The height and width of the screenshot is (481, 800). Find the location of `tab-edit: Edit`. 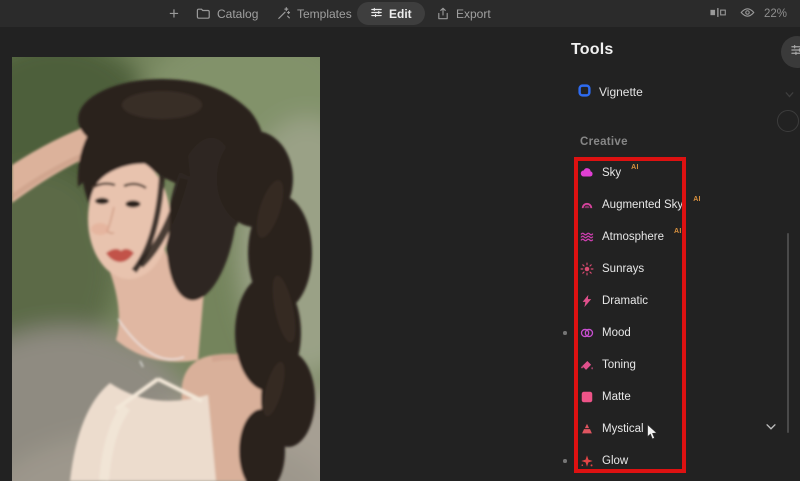

tab-edit: Edit is located at coordinates (391, 13).